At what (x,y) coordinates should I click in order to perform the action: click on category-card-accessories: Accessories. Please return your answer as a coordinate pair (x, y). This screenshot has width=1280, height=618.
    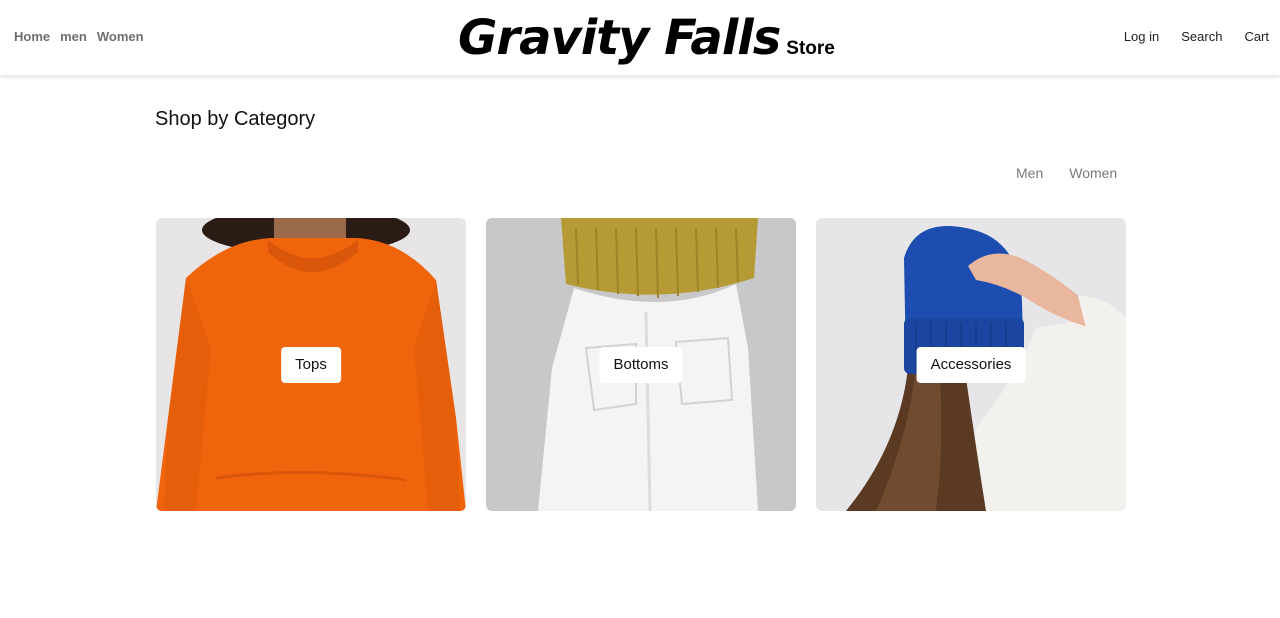
    Looking at the image, I should click on (971, 364).